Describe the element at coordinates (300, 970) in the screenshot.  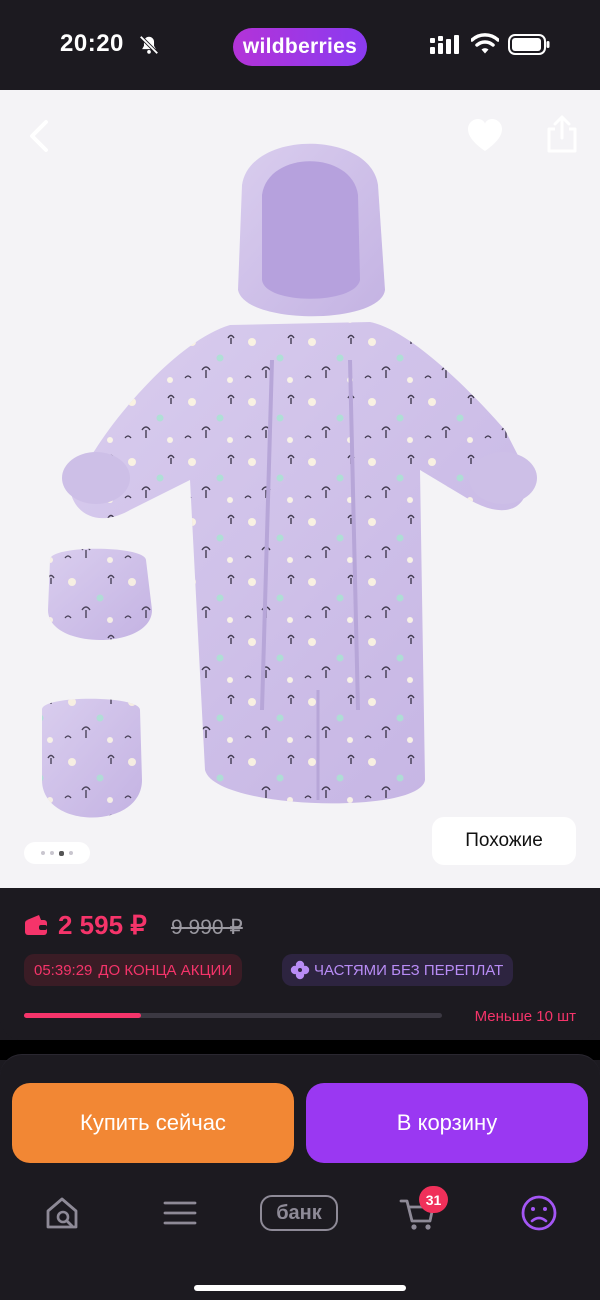
I see `clover-icon` at that location.